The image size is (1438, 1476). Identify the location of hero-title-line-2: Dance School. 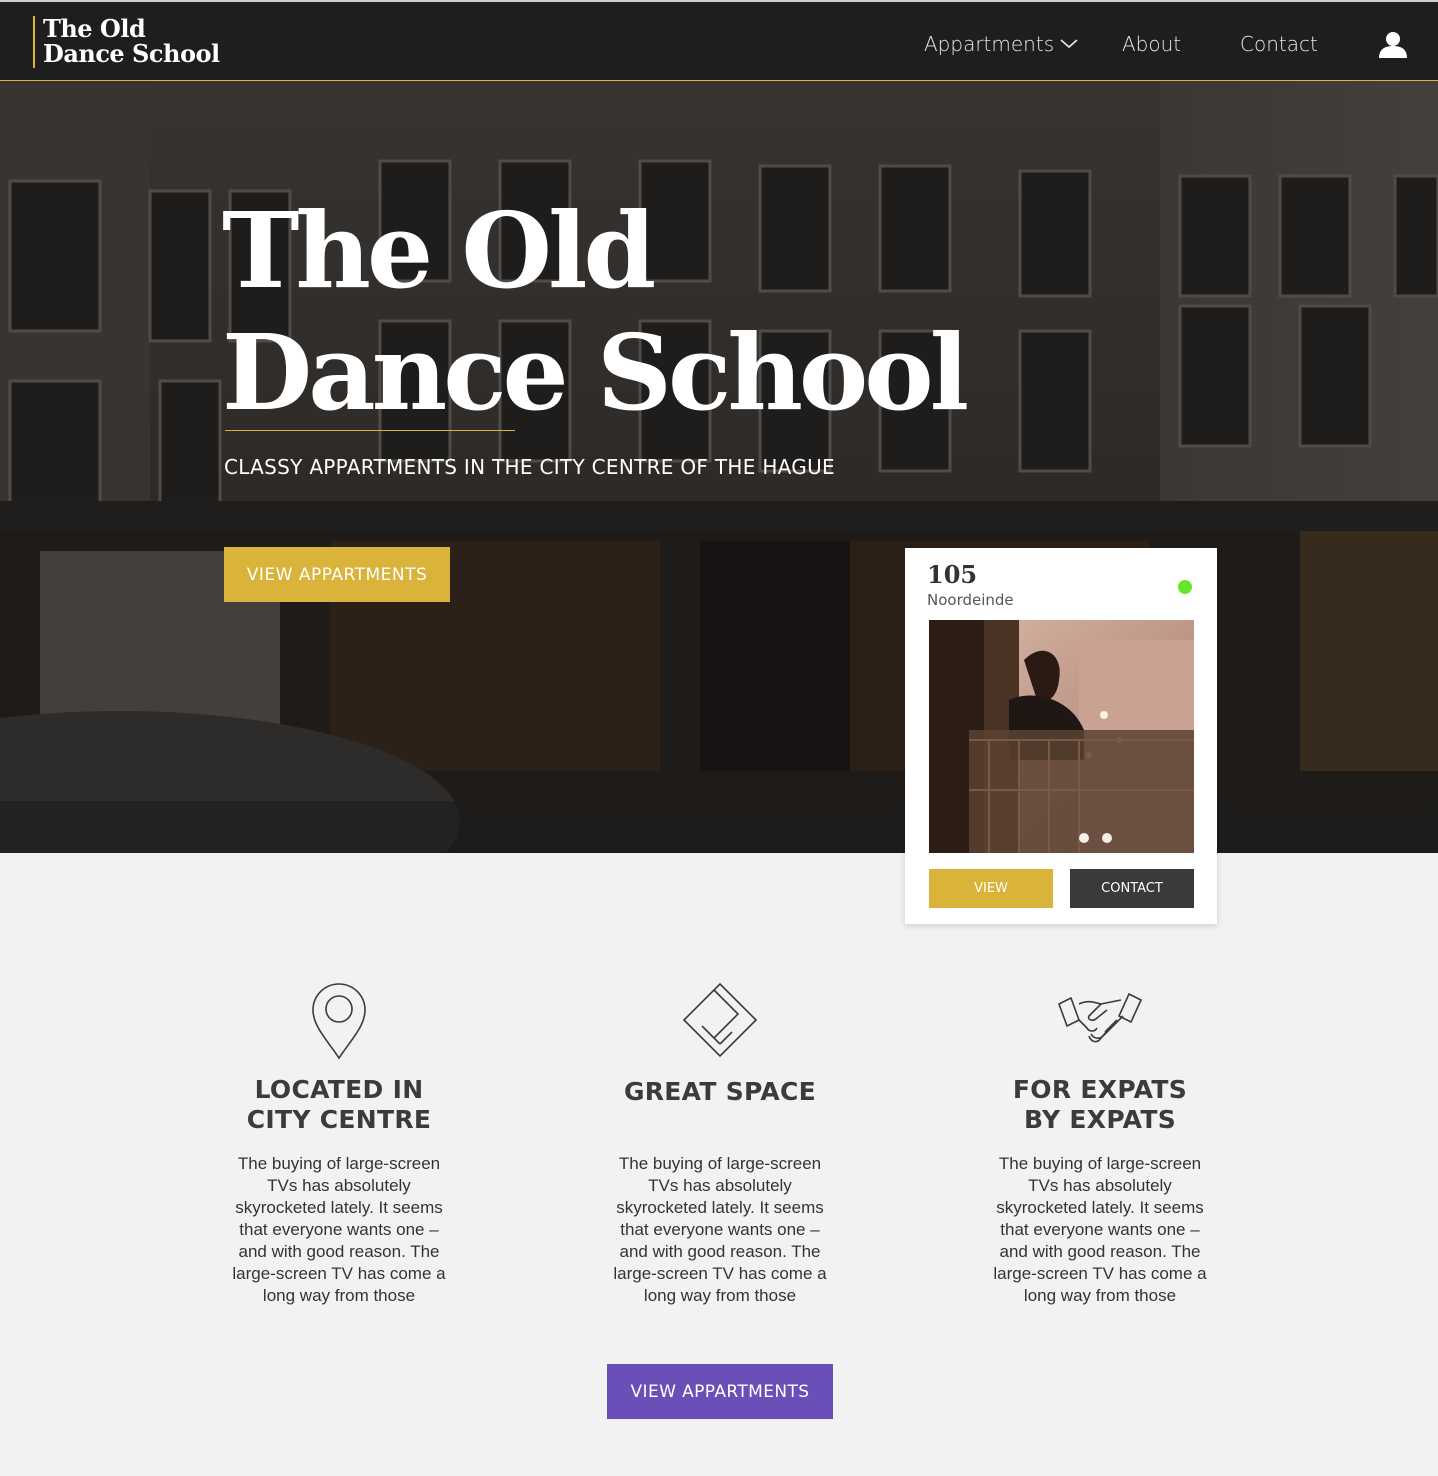
(595, 372).